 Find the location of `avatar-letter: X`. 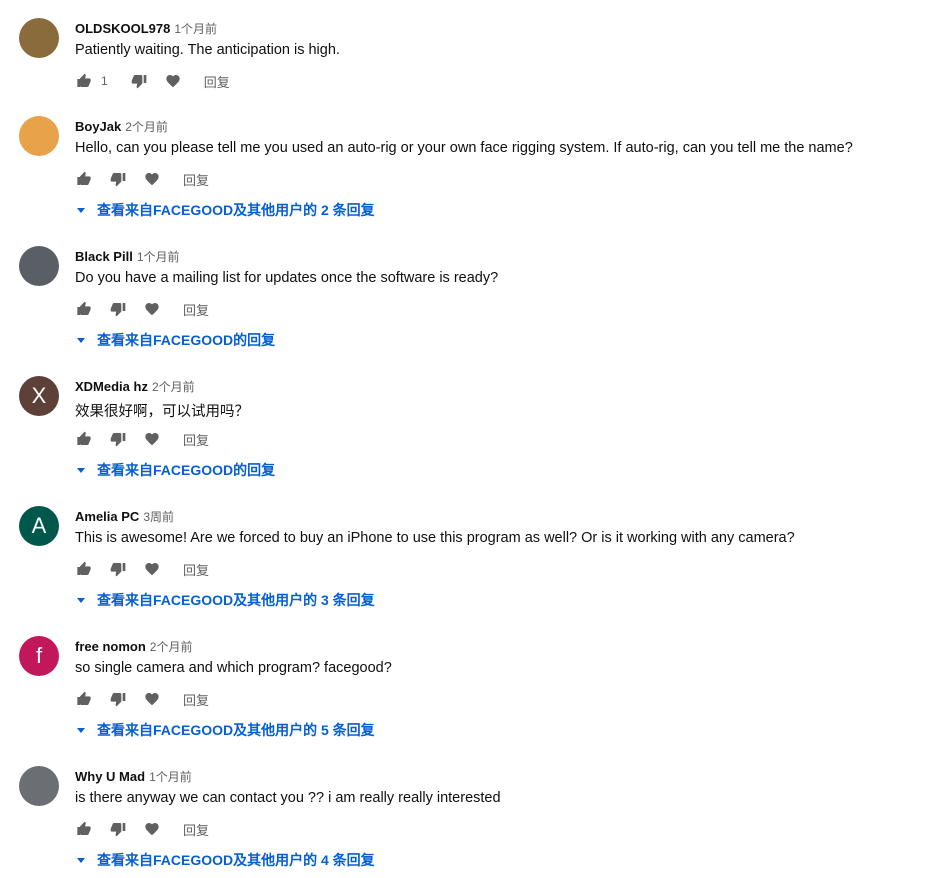

avatar-letter: X is located at coordinates (39, 395).